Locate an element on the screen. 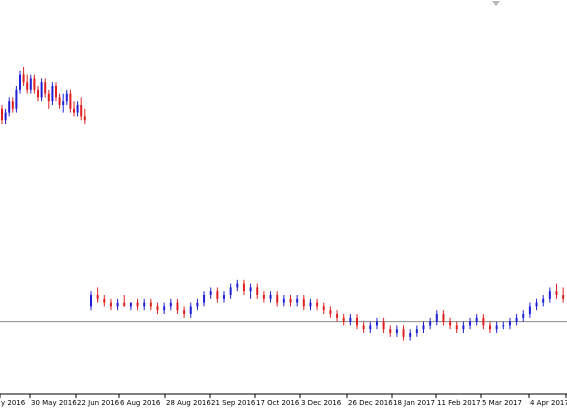  x-tick-label: 5 Mar 2017 is located at coordinates (502, 403).